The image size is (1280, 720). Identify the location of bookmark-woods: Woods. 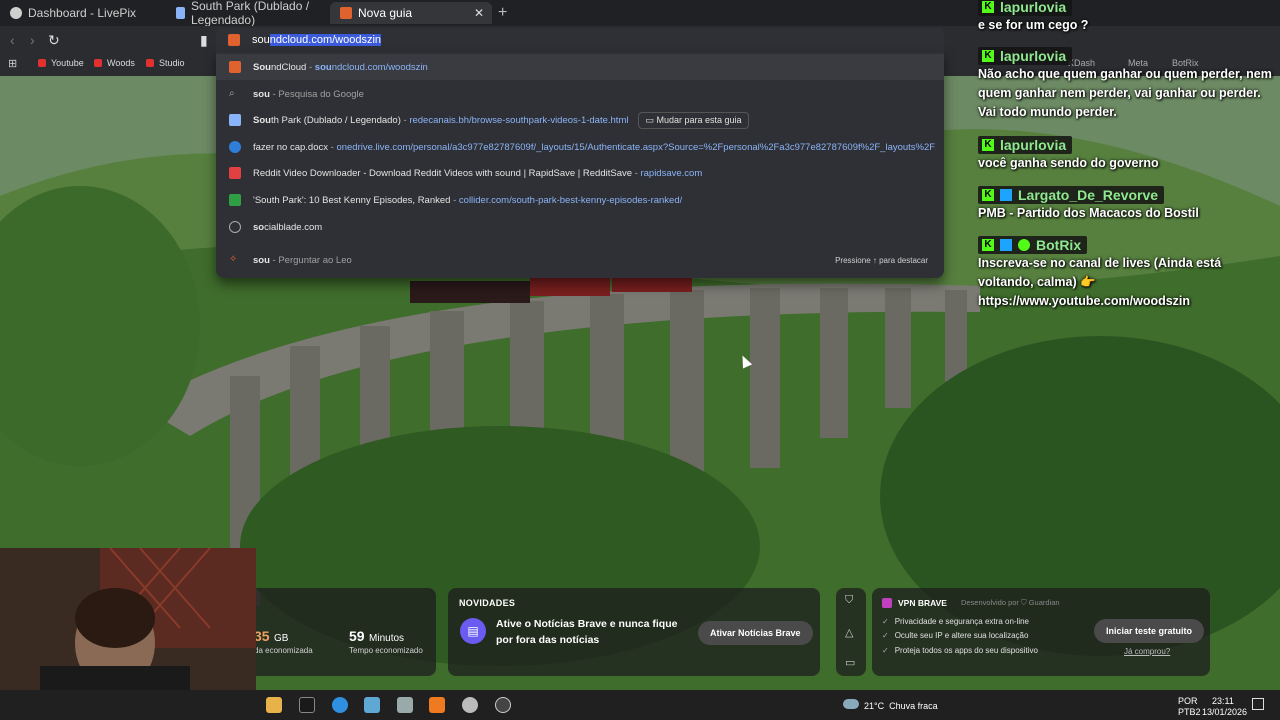
(114, 63).